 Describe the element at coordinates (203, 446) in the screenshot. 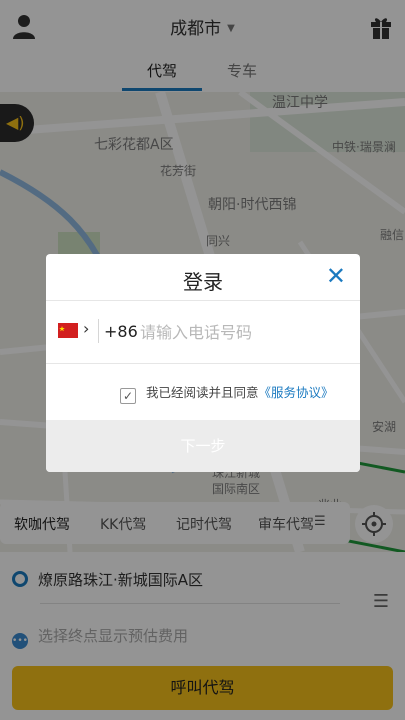

I see `next-button: 下一步` at that location.